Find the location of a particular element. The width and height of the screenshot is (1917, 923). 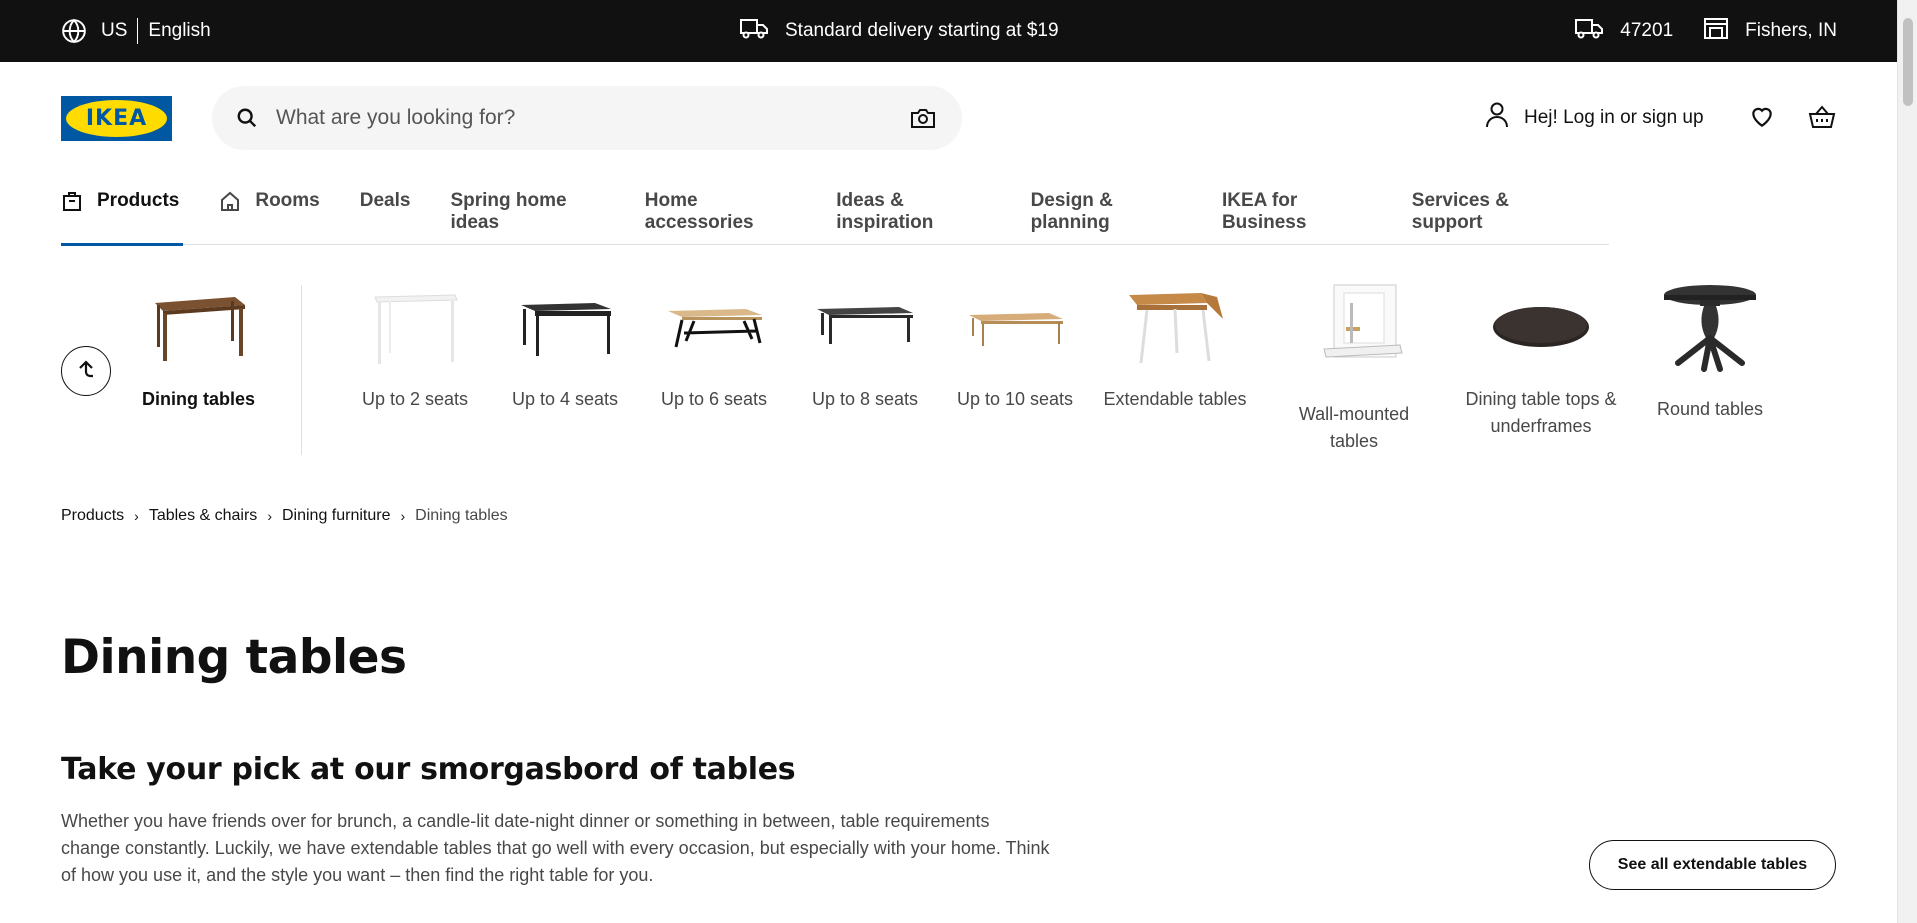

store-selector: Fishers, IN is located at coordinates (1770, 31).